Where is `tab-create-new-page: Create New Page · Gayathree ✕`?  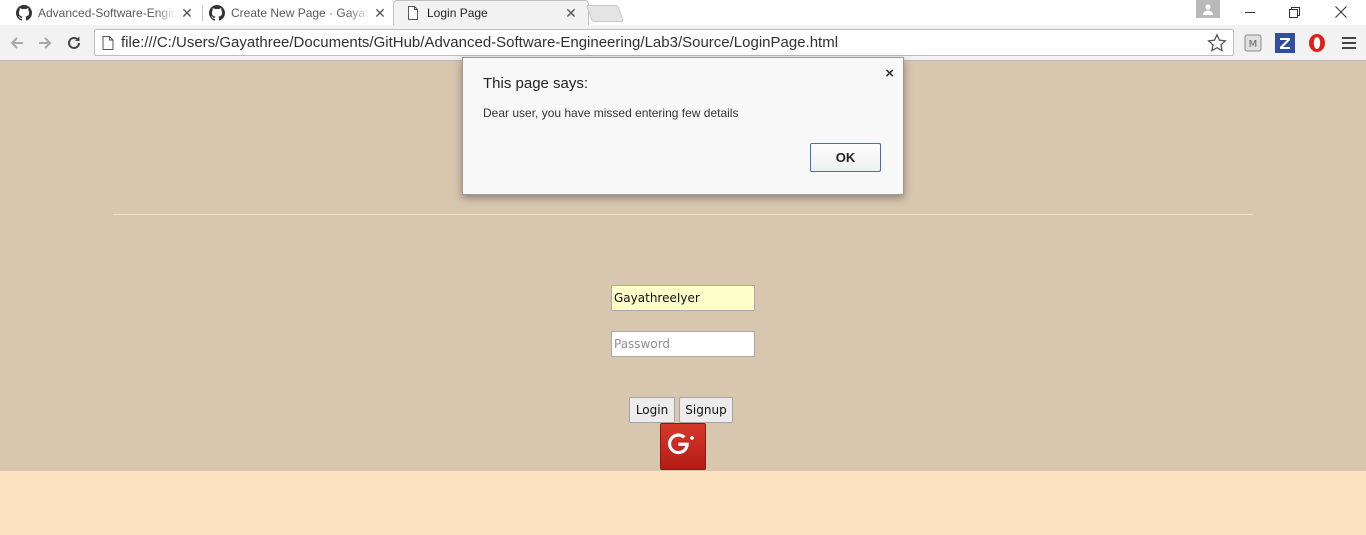
tab-create-new-page: Create New Page · Gayathree ✕ is located at coordinates (298, 13).